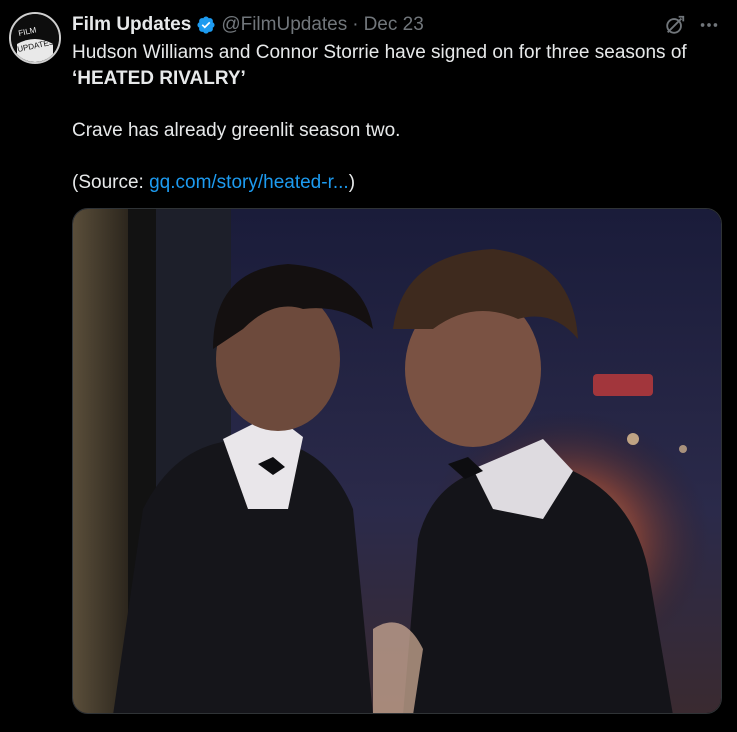 The width and height of the screenshot is (737, 732). Describe the element at coordinates (352, 182) in the screenshot. I see `source-close: )` at that location.